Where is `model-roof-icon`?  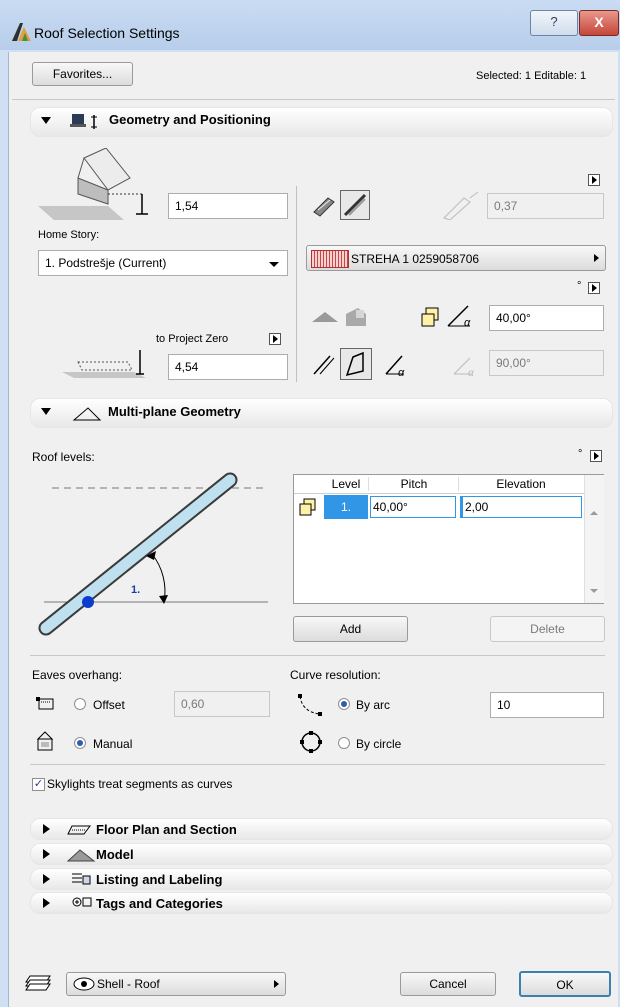 model-roof-icon is located at coordinates (81, 854).